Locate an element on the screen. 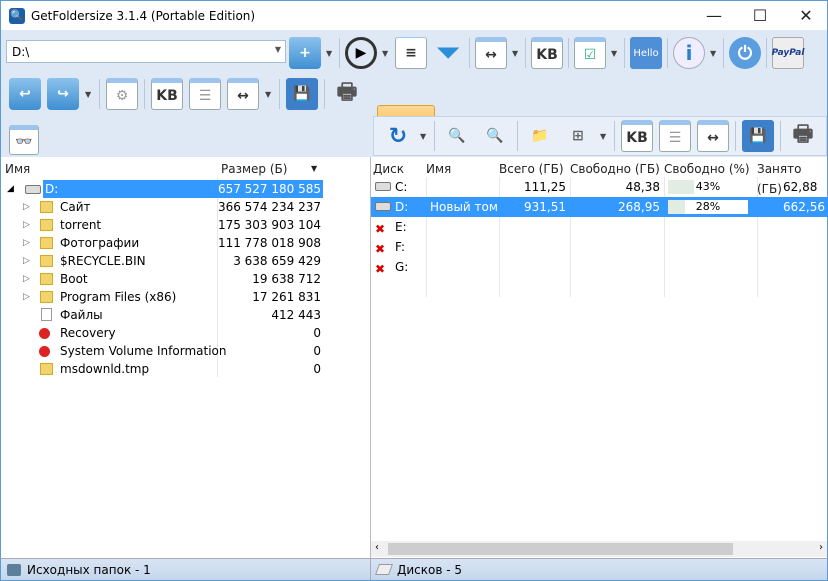 The height and width of the screenshot is (581, 828). column-header-name: Имя is located at coordinates (17, 169).